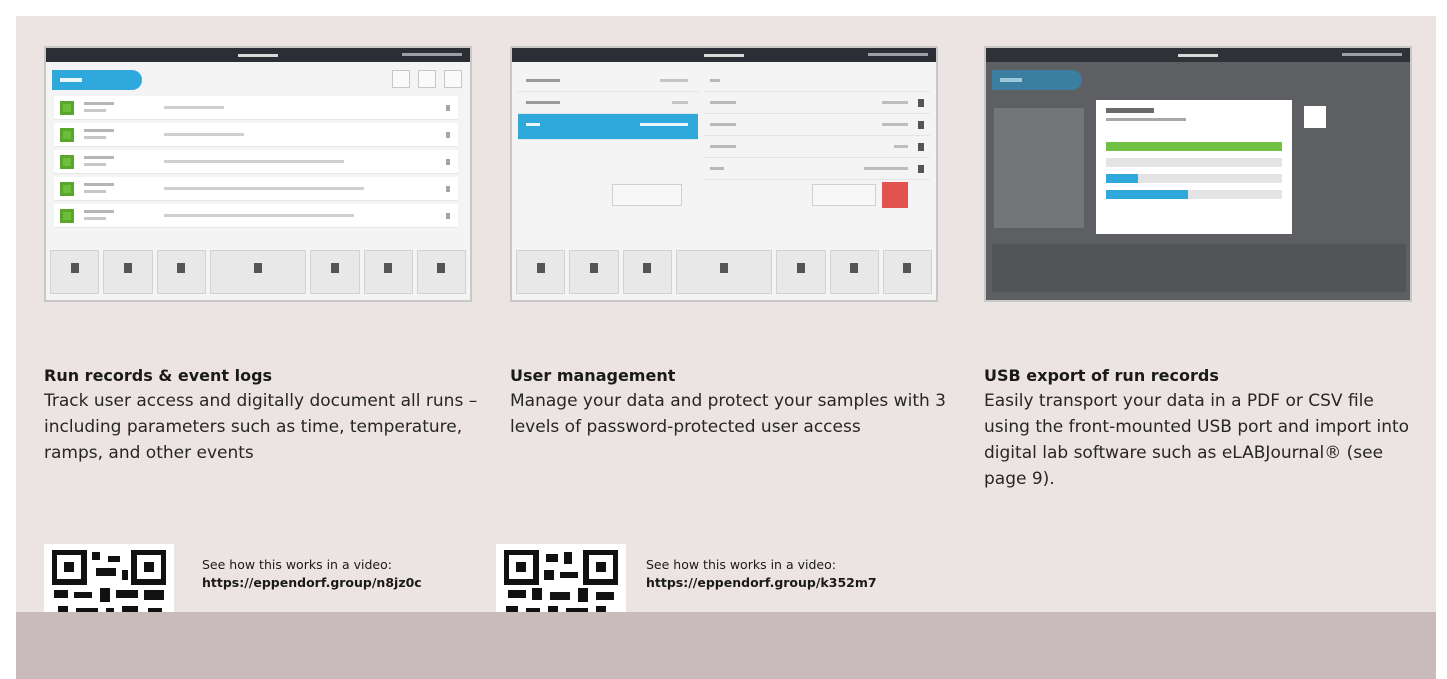 The image size is (1447, 679). I want to click on user-details, so click(817, 125).